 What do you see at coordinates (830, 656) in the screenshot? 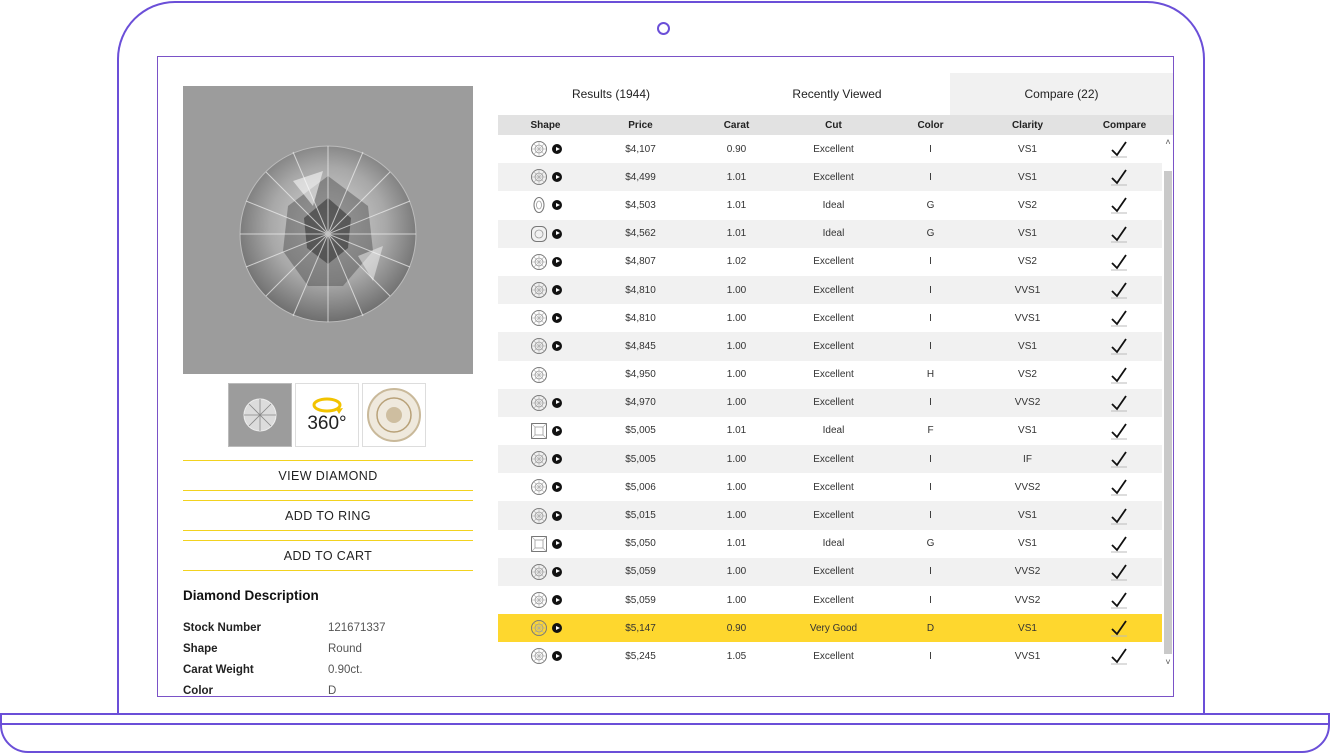
I see `table-row: $5,245 1.05 Excellent I VVS1` at bounding box center [830, 656].